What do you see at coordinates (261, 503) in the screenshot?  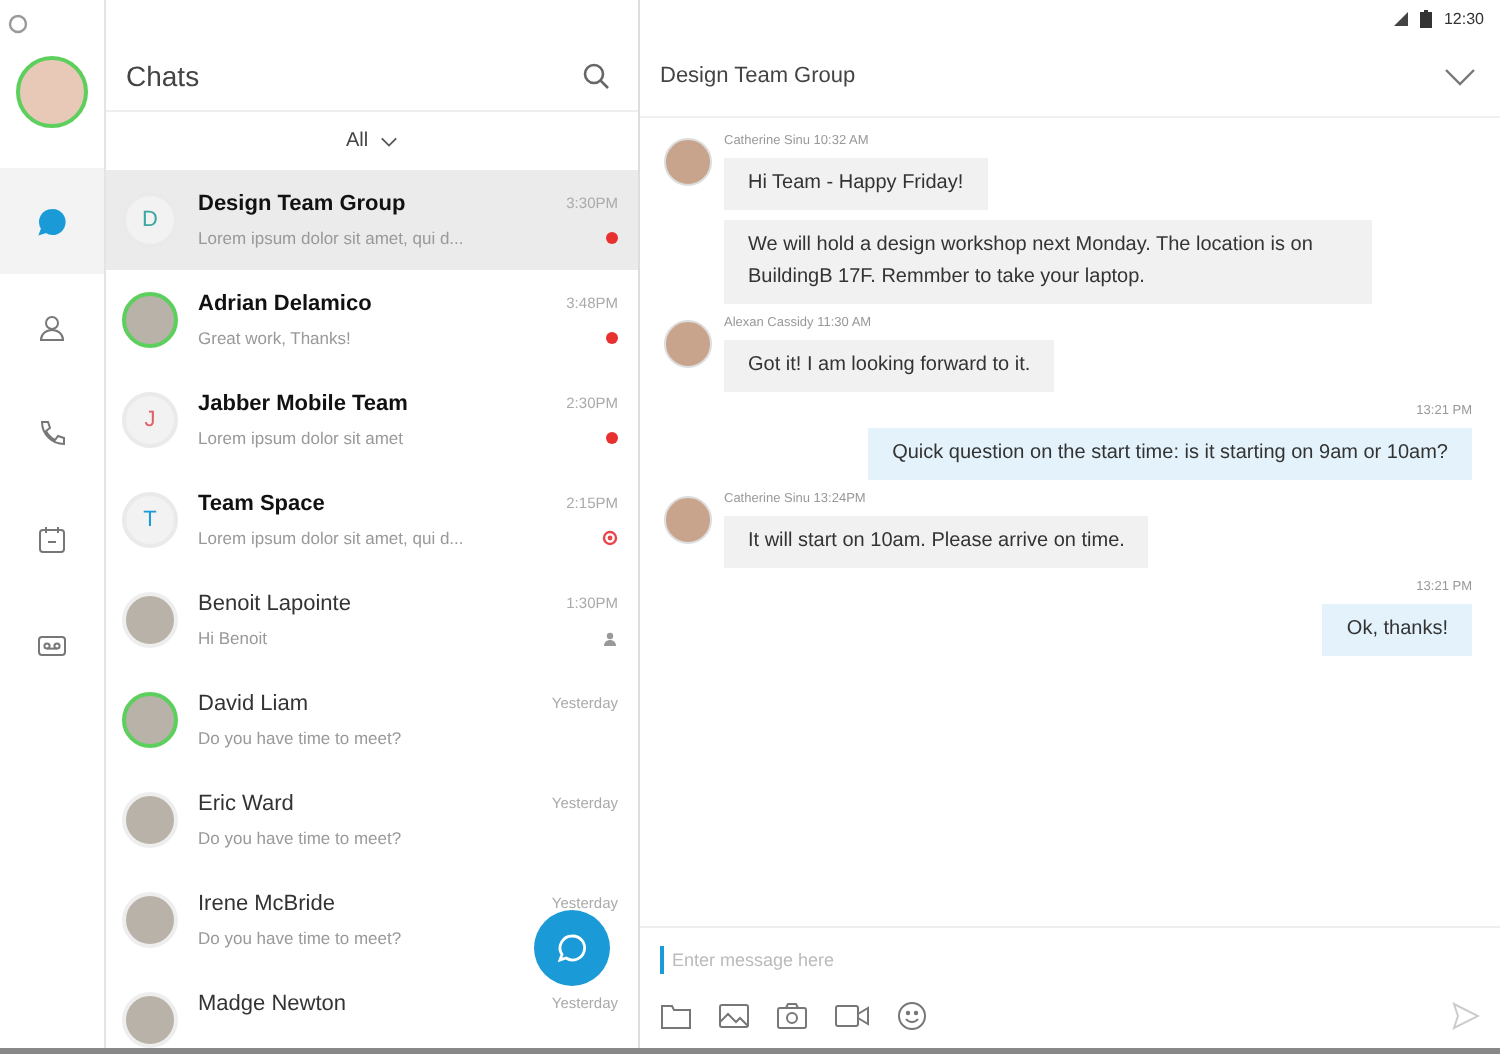 I see `contact-name: Team Space` at bounding box center [261, 503].